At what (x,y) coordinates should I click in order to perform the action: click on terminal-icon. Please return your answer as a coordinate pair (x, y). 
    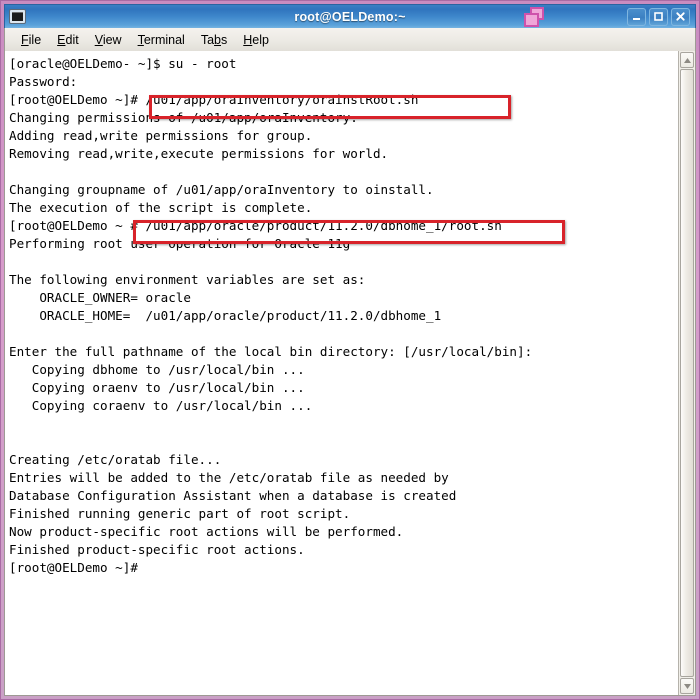
    Looking at the image, I should click on (17, 16).